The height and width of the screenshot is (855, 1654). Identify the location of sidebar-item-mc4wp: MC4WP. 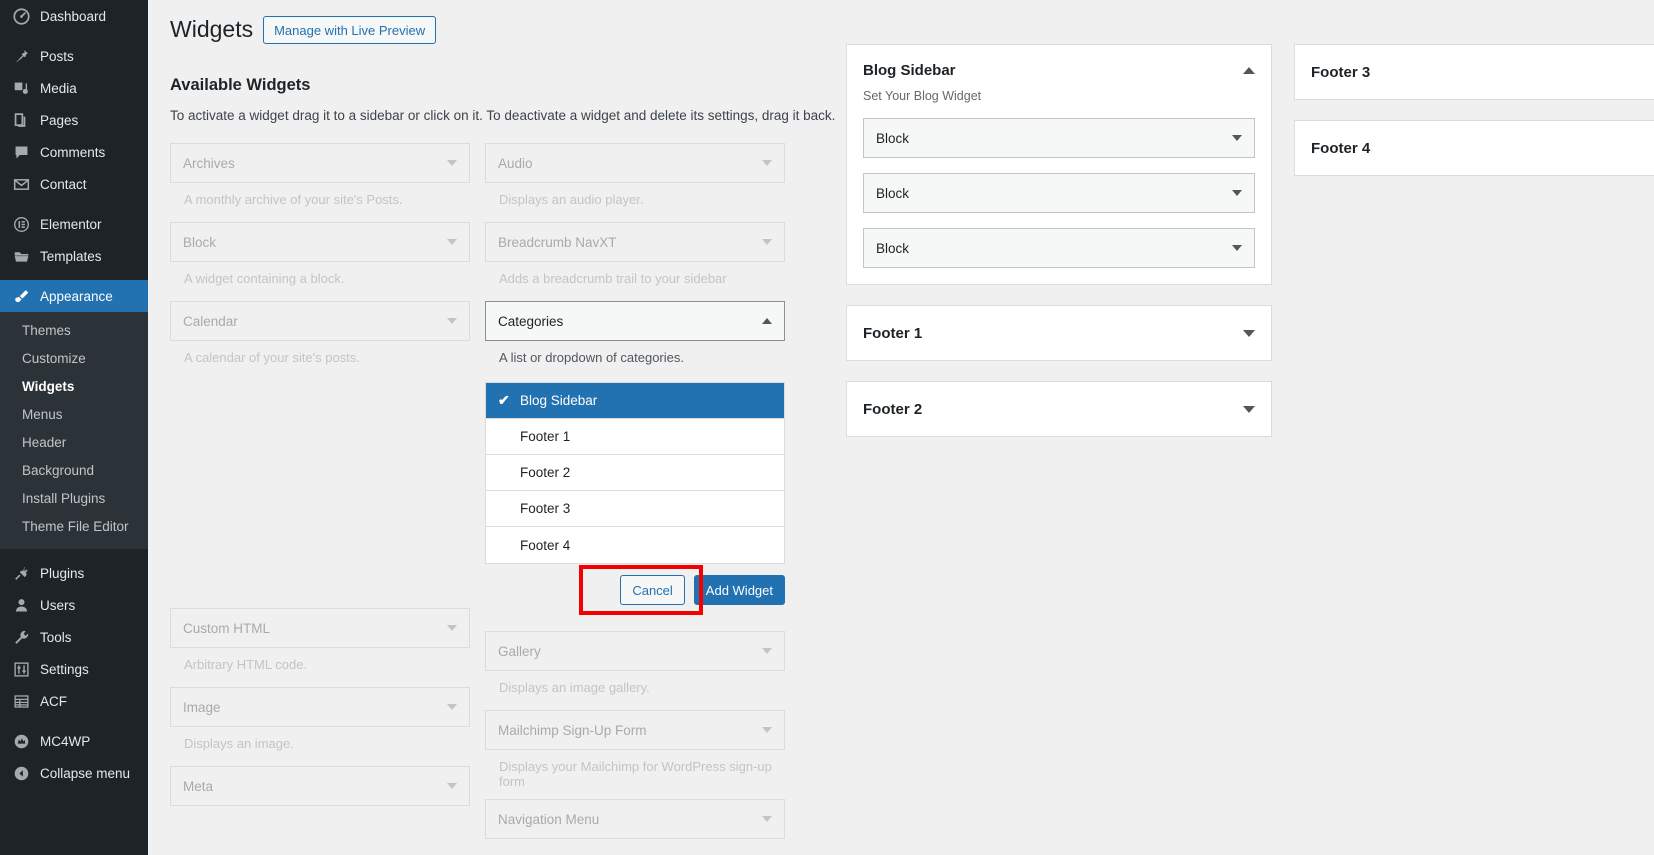
(74, 741).